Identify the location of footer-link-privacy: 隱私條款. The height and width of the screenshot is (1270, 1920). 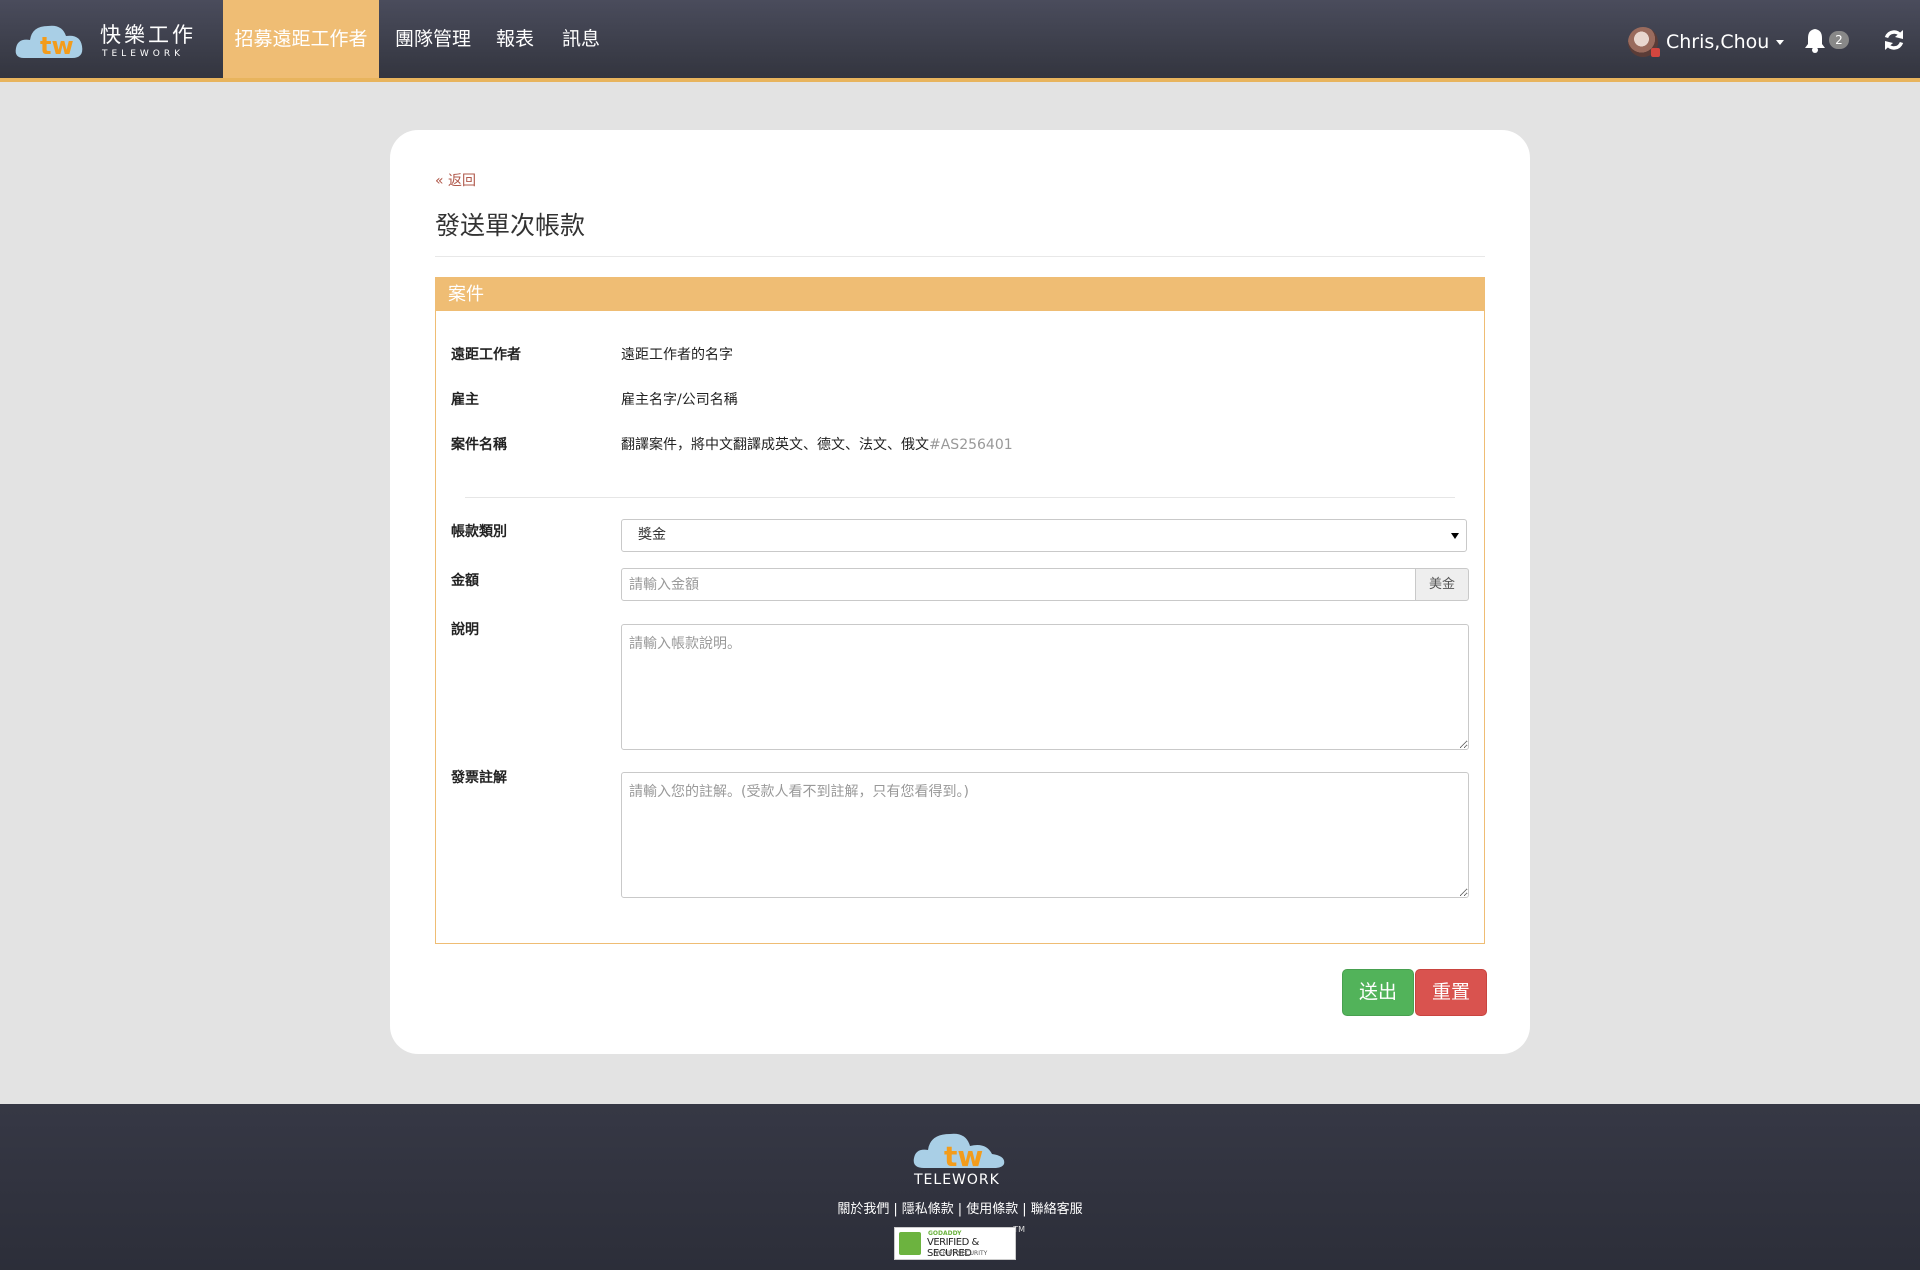
(928, 1209).